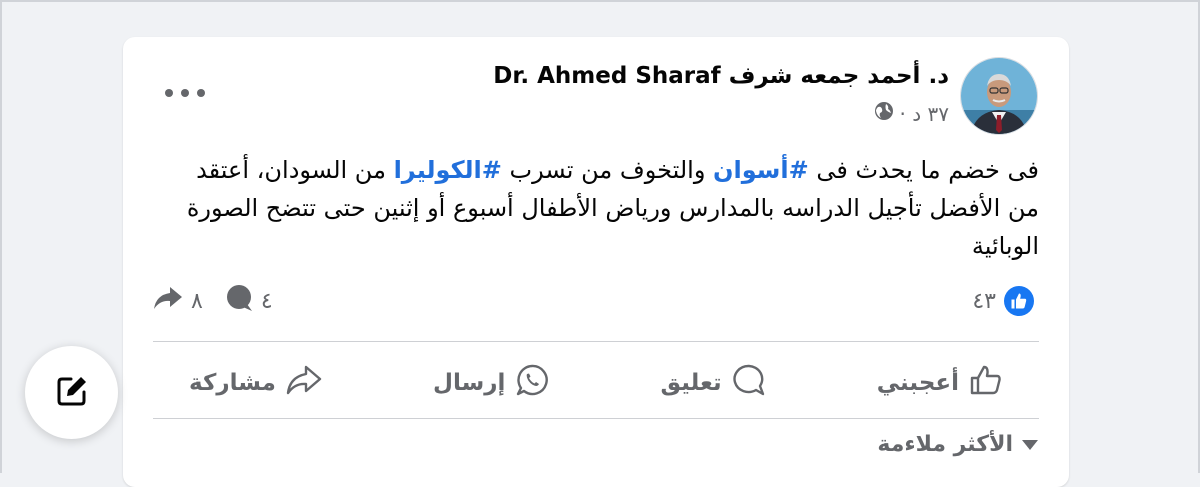 This screenshot has height=487, width=1200. I want to click on post-time: ٣٧ د ·, so click(924, 114).